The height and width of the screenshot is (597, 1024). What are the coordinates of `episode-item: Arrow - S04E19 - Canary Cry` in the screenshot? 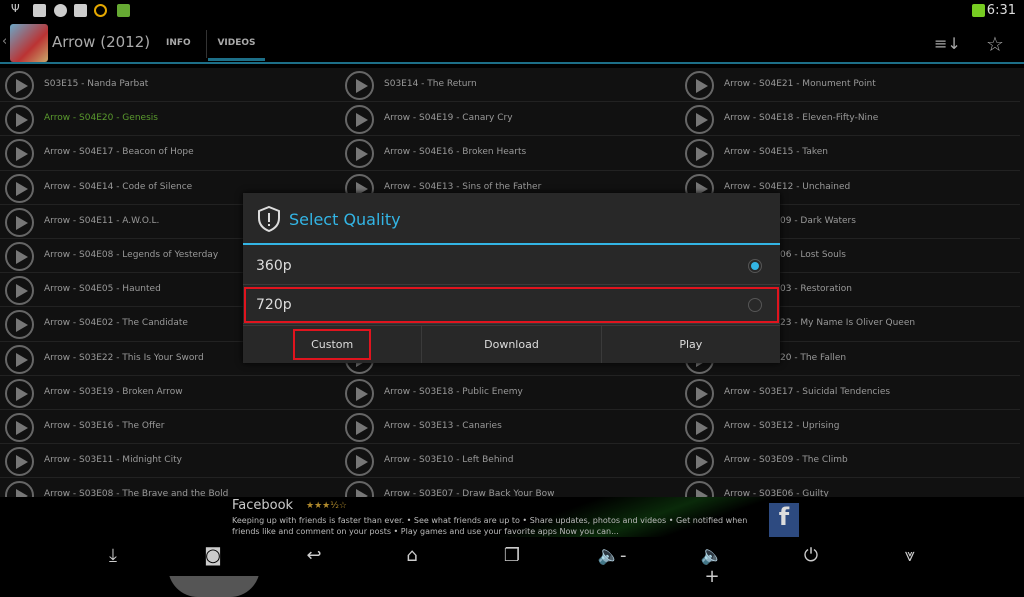 It's located at (510, 119).